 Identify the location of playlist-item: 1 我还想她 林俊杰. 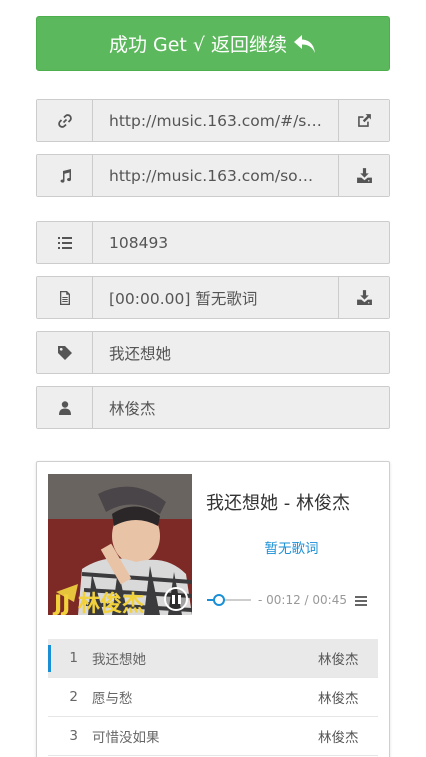
(213, 658).